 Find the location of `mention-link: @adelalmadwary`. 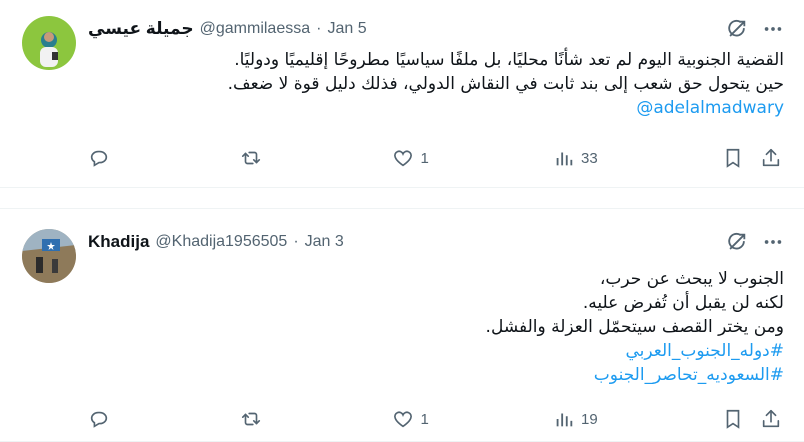

mention-link: @adelalmadwary is located at coordinates (436, 108).